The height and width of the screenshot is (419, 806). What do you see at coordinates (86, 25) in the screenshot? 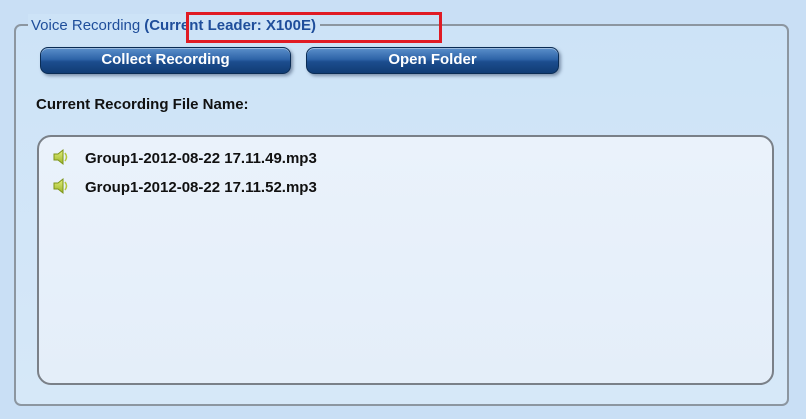
I see `panel-title: Voice Recording` at bounding box center [86, 25].